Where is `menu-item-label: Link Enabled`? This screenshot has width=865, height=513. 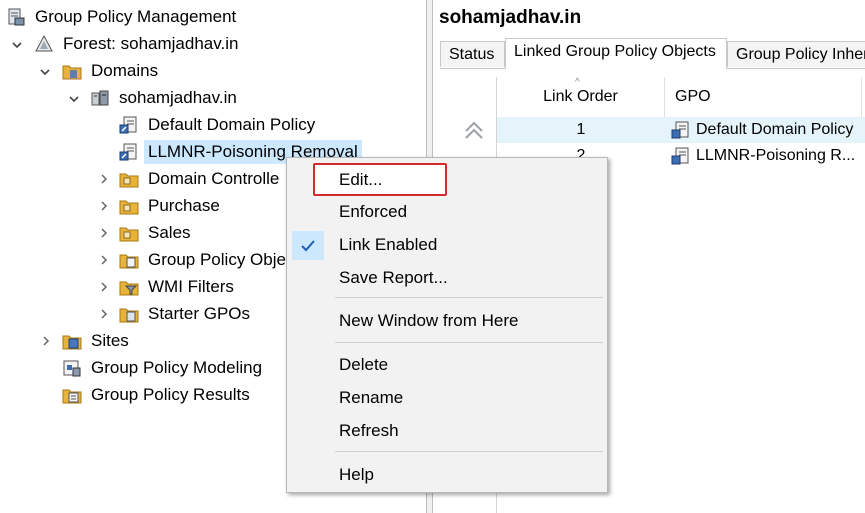 menu-item-label: Link Enabled is located at coordinates (388, 244).